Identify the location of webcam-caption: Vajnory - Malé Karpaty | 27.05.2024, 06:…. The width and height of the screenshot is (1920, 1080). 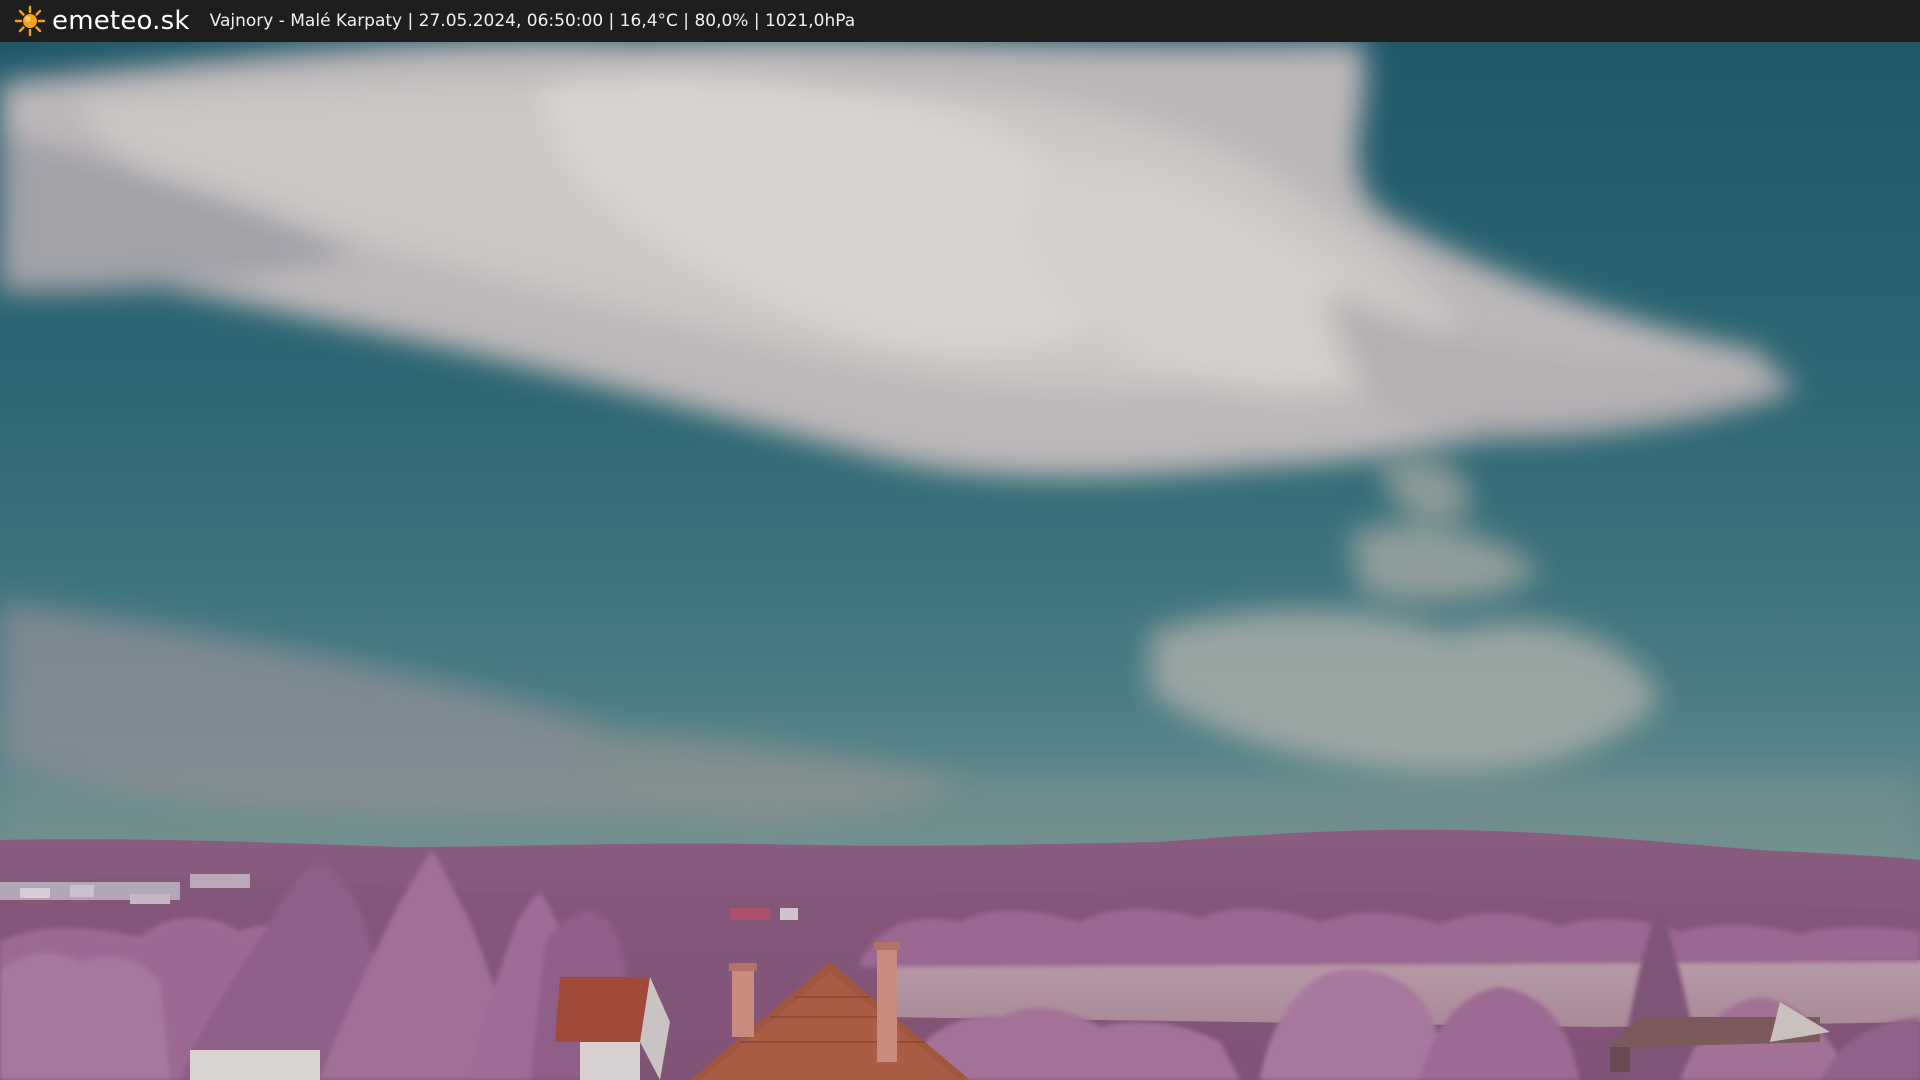
(532, 21).